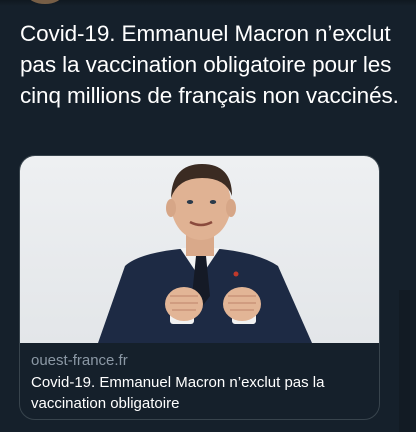 The image size is (416, 432). I want to click on top-edge, so click(208, 3).